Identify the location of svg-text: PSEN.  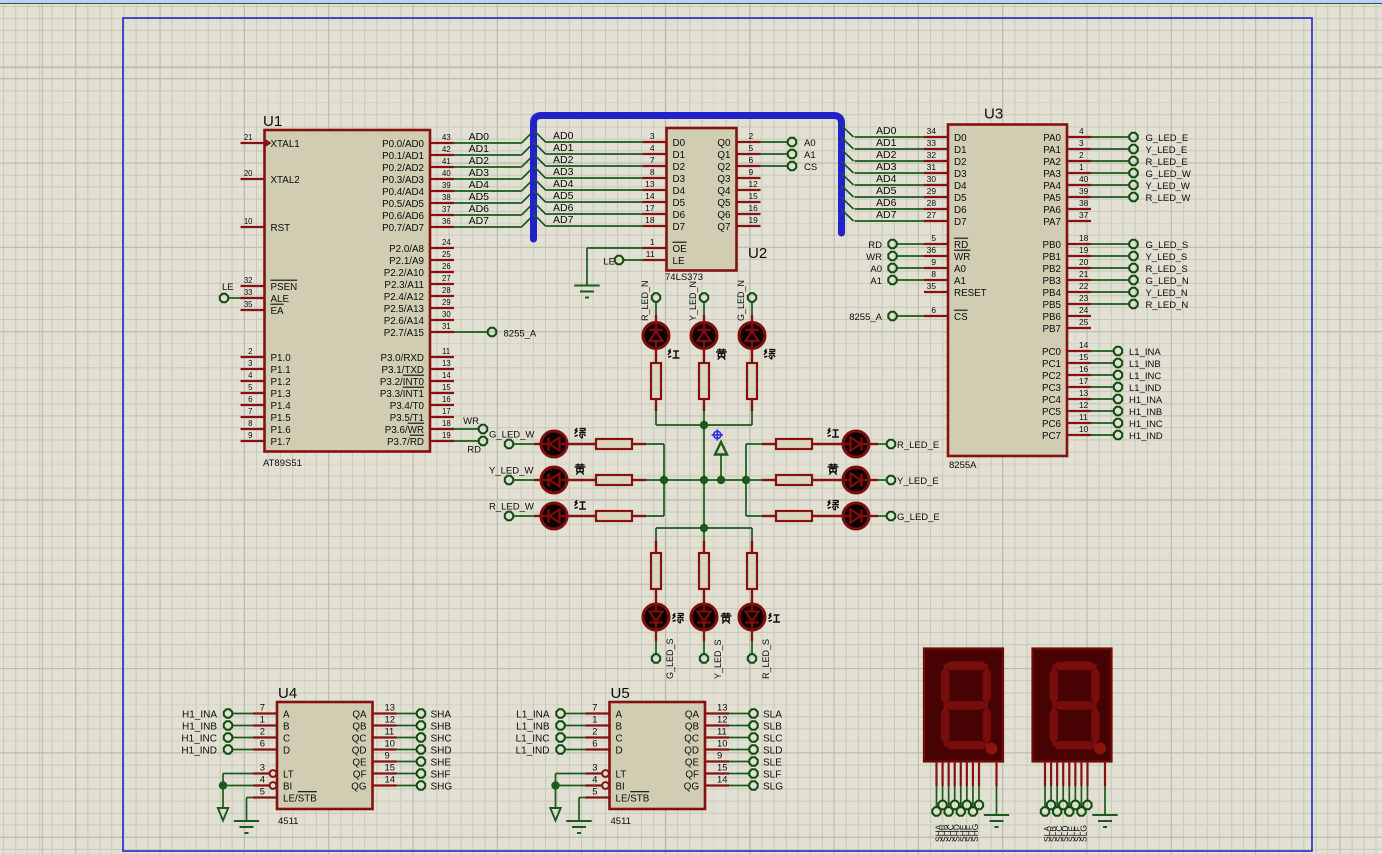
(284, 287).